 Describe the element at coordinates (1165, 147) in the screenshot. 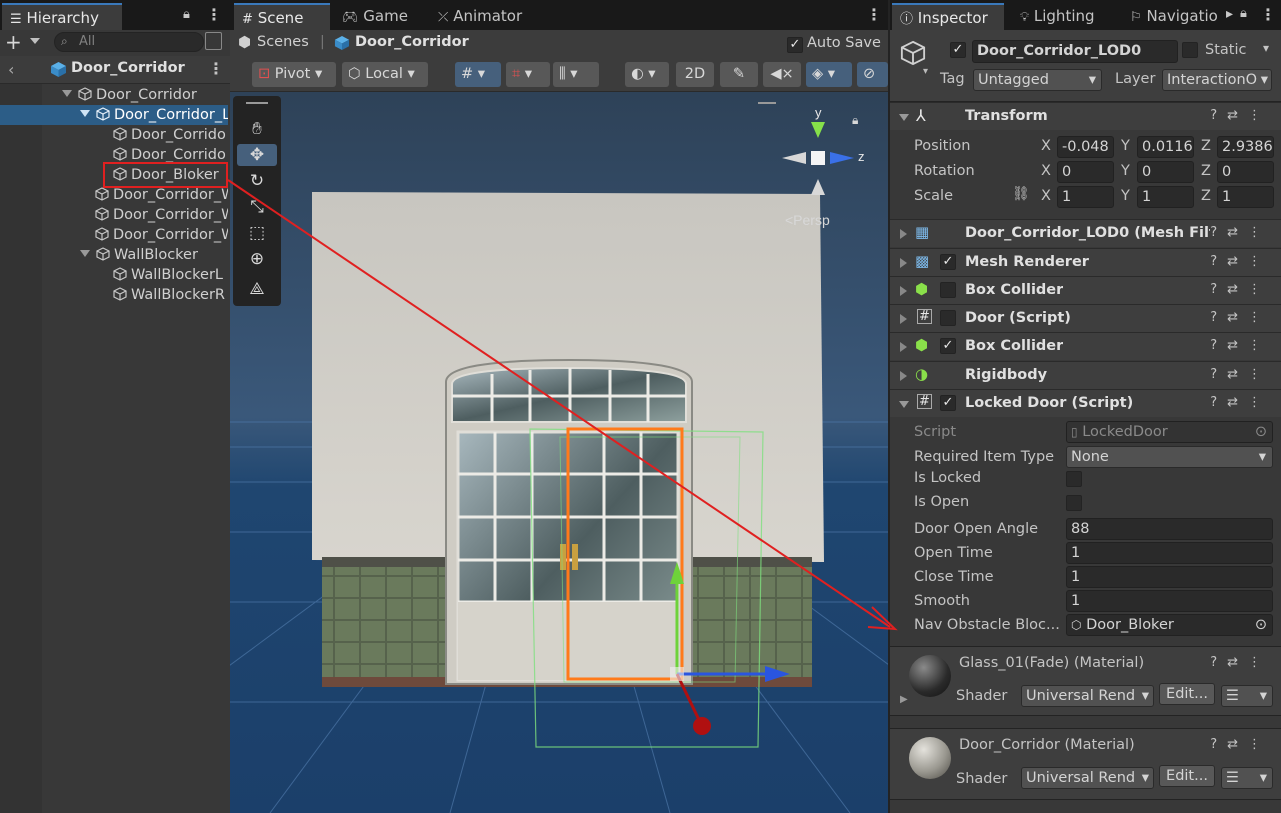

I see `position-y-field: 0.0116` at that location.